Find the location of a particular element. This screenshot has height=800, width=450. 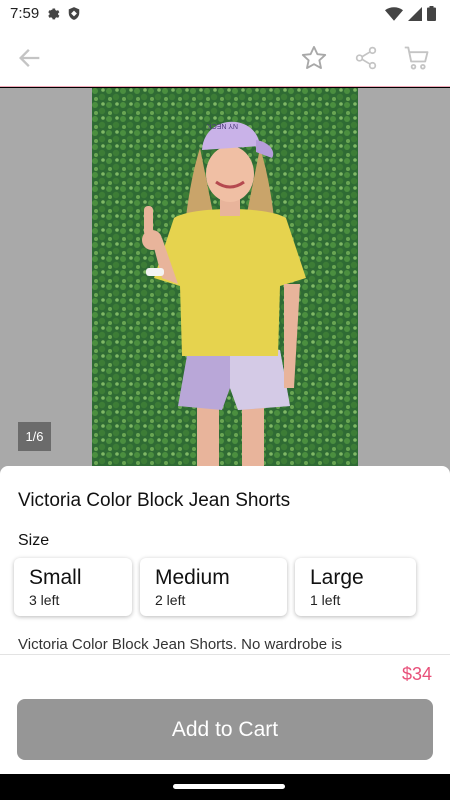

cap-text: NY NECK is located at coordinates (222, 125).